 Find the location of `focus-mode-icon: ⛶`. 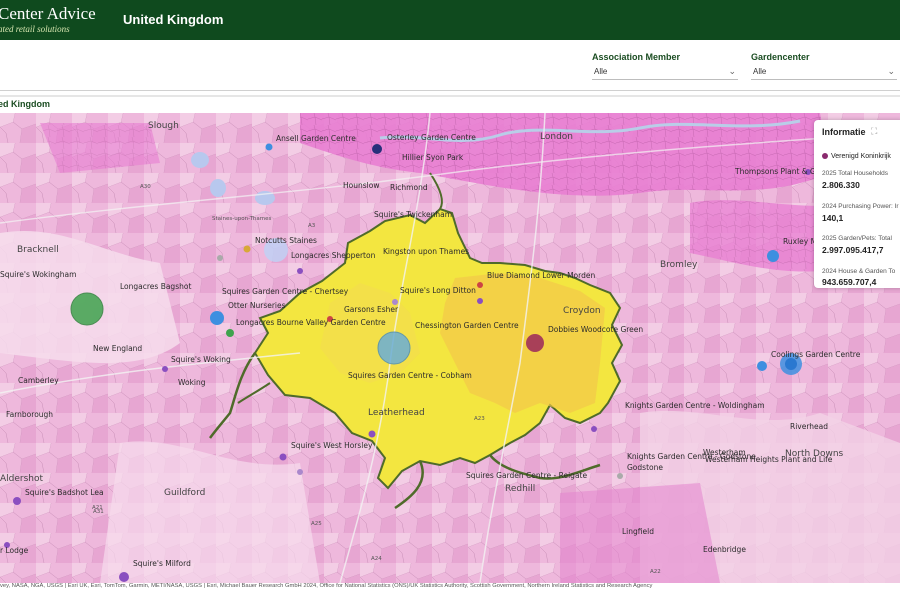

focus-mode-icon: ⛶ is located at coordinates (874, 131).